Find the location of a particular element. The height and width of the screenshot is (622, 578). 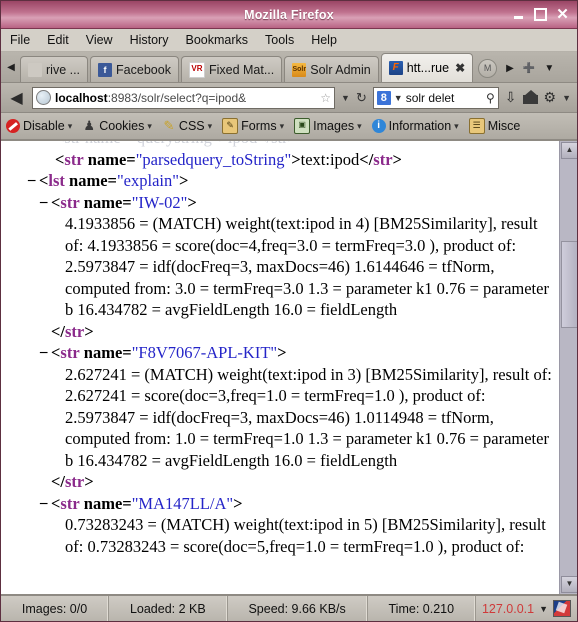

scroll-up-icon: ▲ is located at coordinates (569, 150).